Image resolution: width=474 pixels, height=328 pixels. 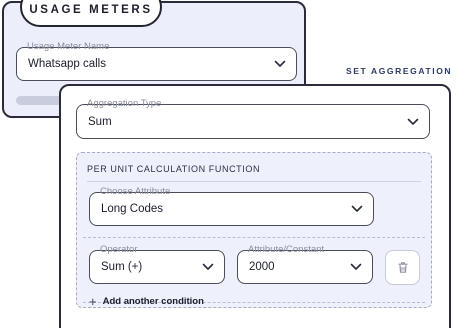 What do you see at coordinates (286, 249) in the screenshot?
I see `attribute-constant-label: Attribute/Constant` at bounding box center [286, 249].